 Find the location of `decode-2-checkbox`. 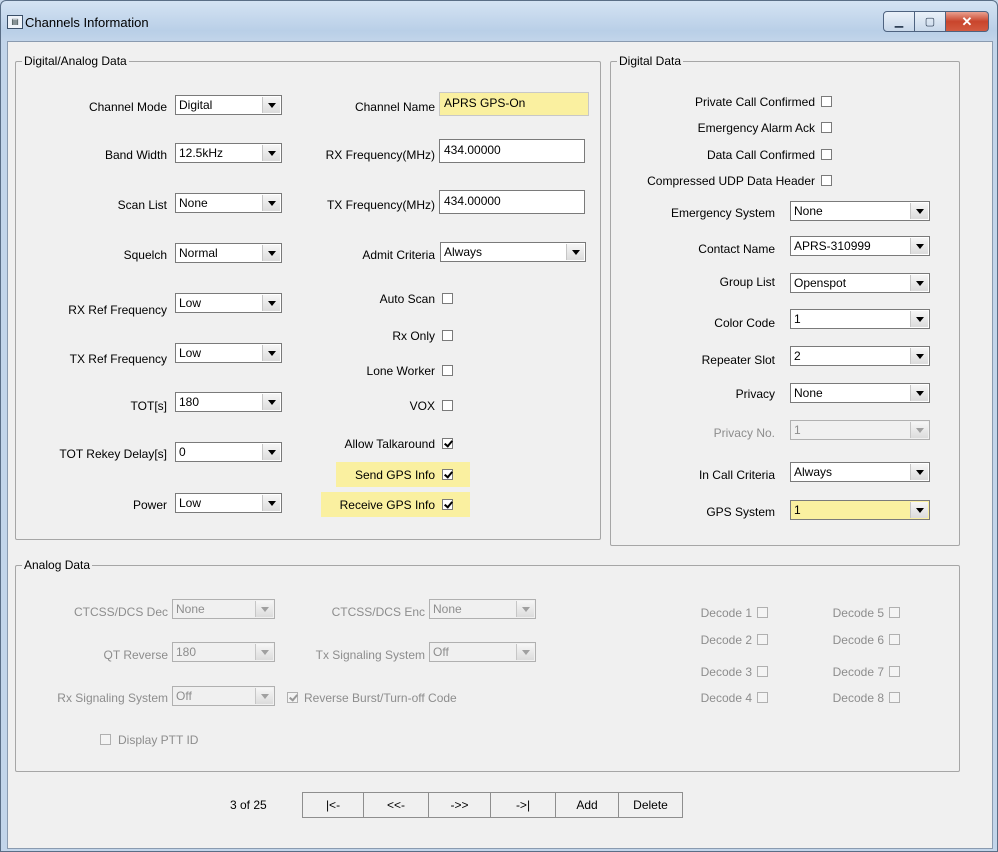

decode-2-checkbox is located at coordinates (762, 639).